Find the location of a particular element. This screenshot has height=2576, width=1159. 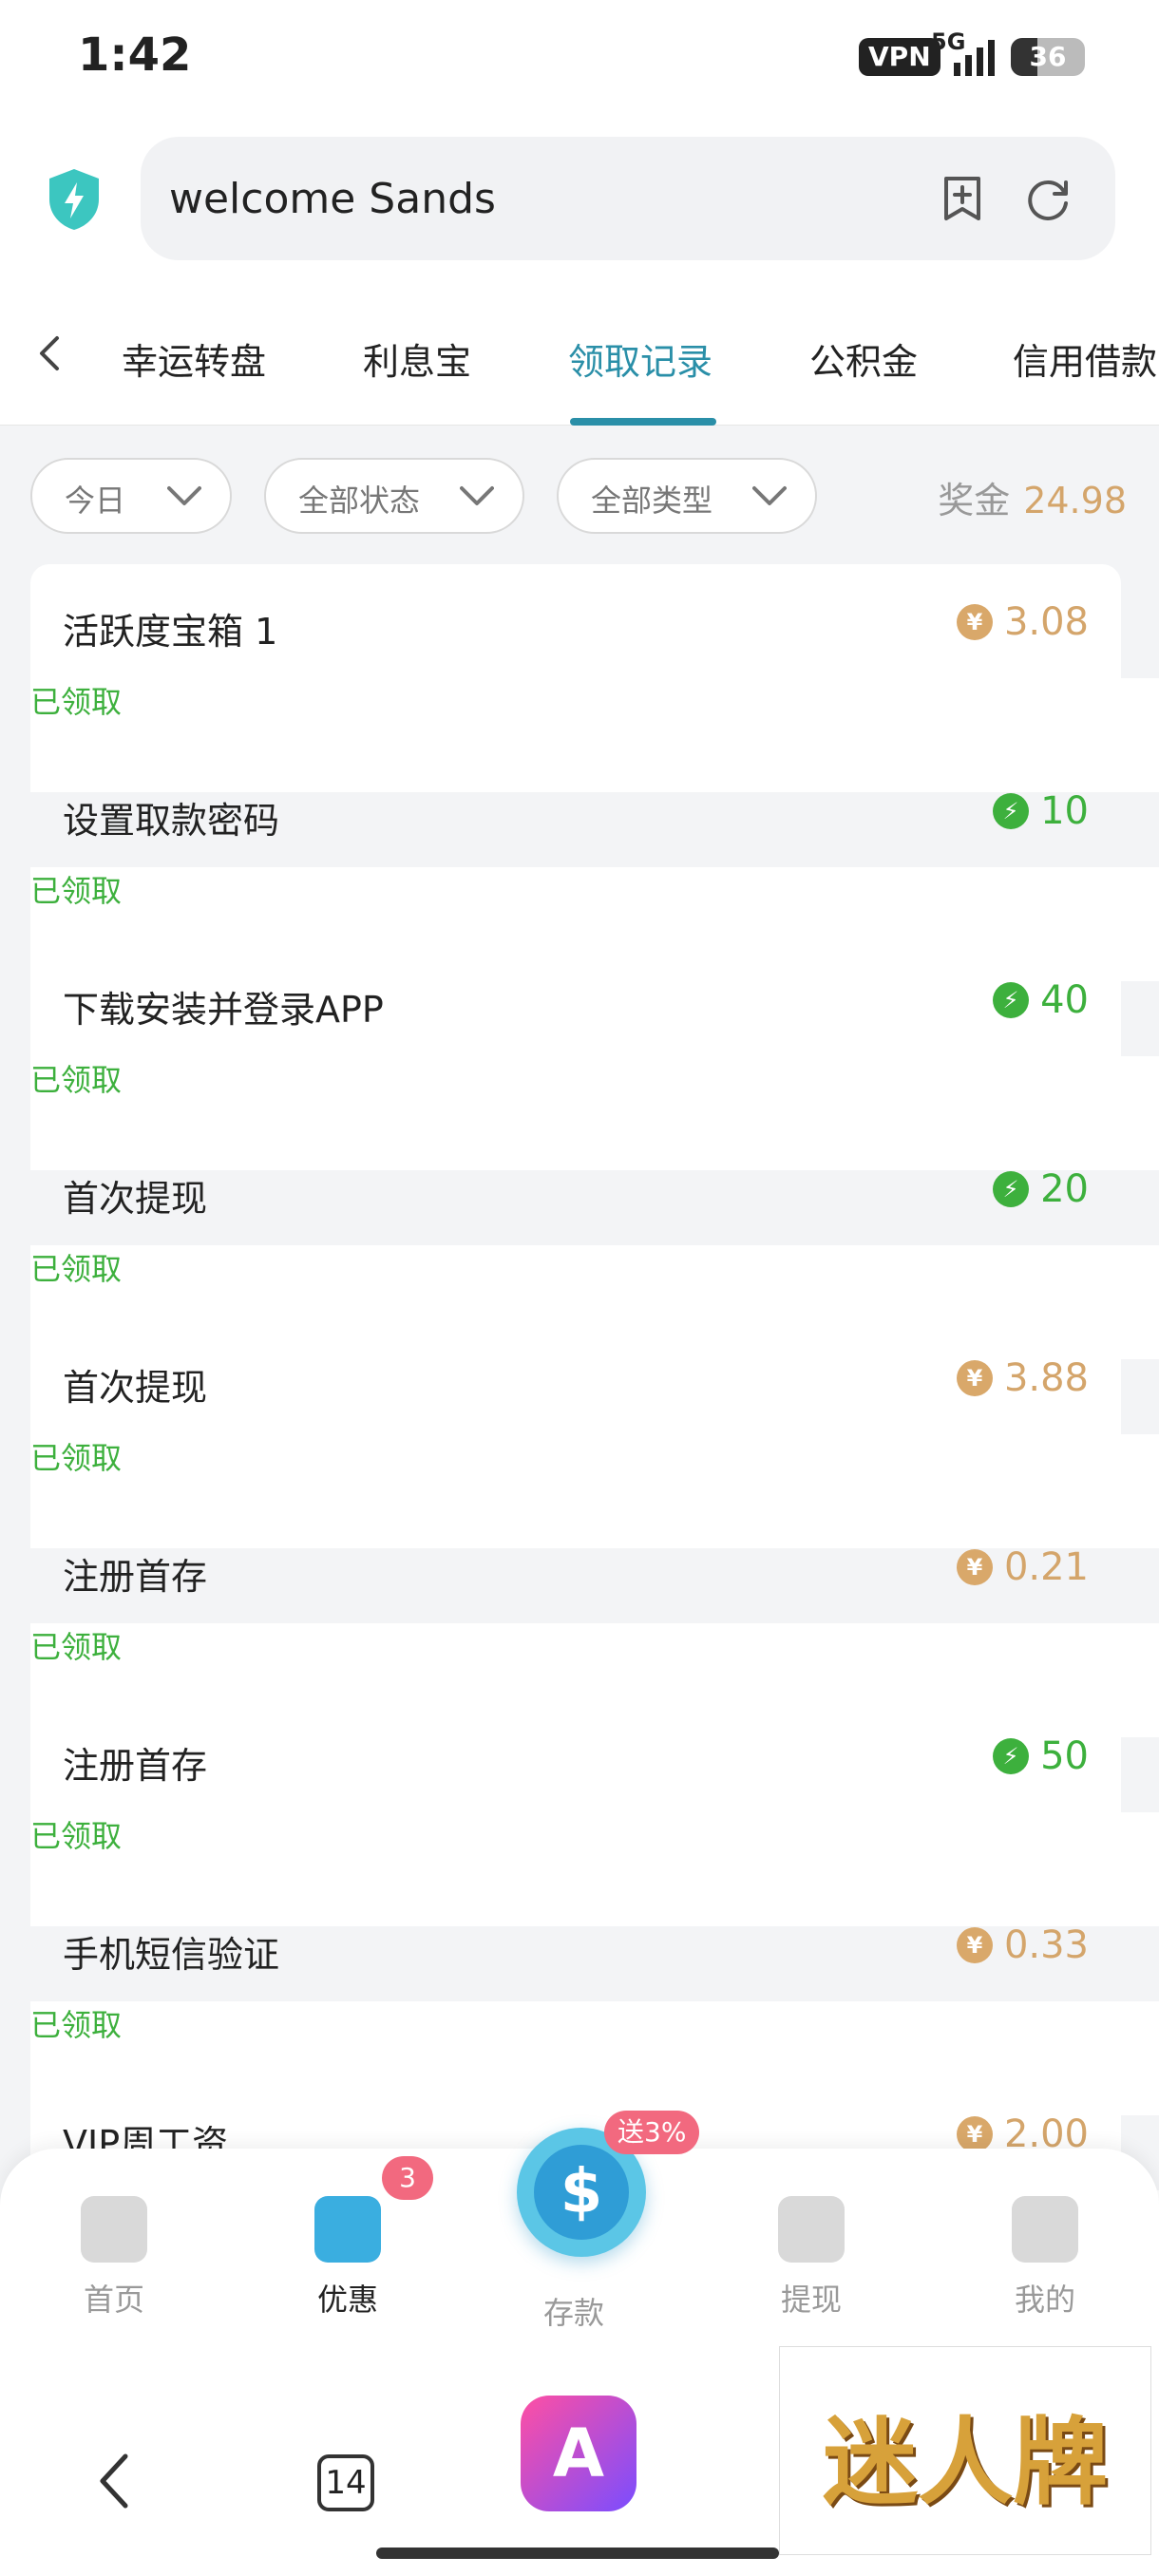

status-filter-label: 全部状态 is located at coordinates (359, 501).